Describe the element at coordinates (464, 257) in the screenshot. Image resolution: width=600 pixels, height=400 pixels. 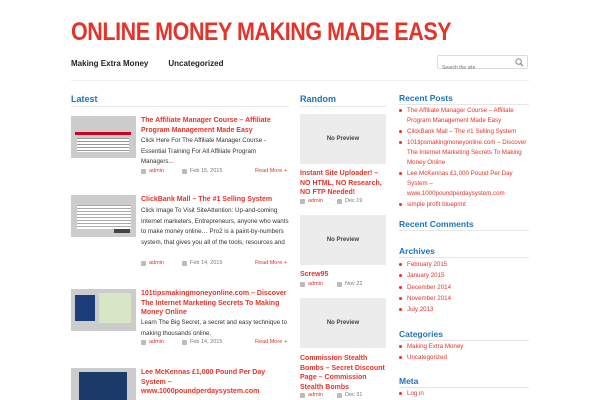
I see `archives-underline` at that location.